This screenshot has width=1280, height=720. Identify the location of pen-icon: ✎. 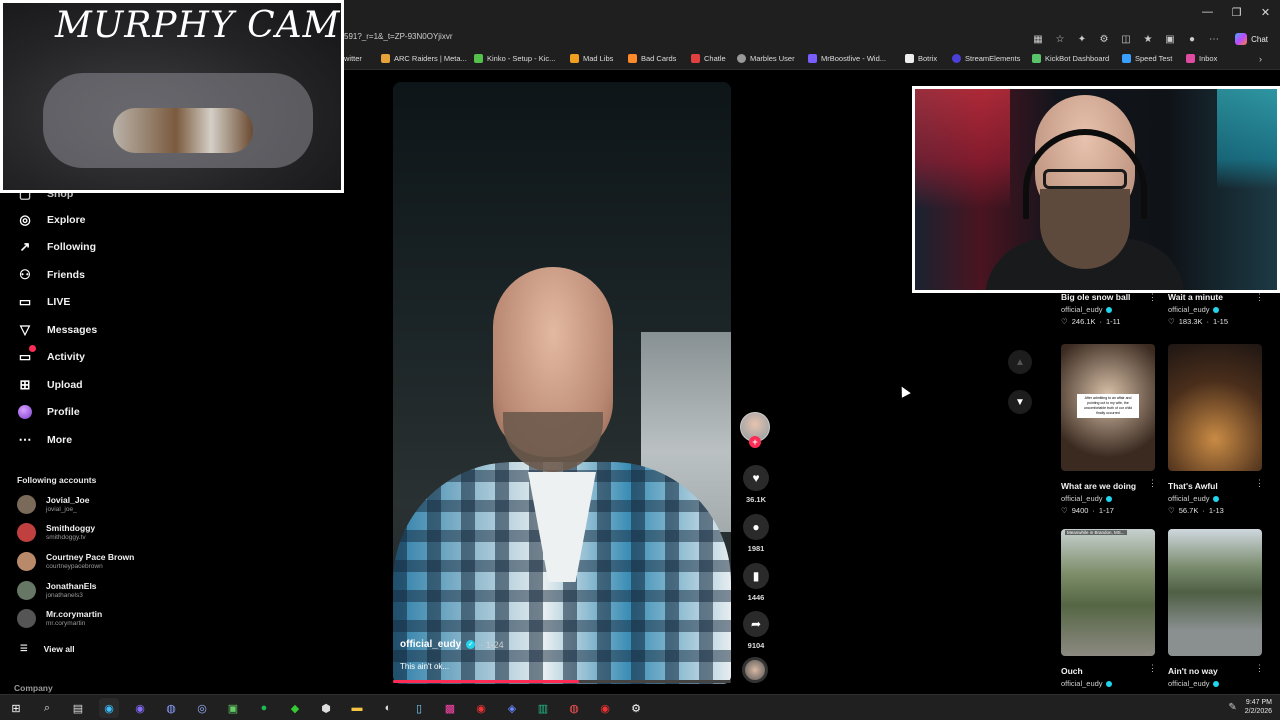
(1232, 707).